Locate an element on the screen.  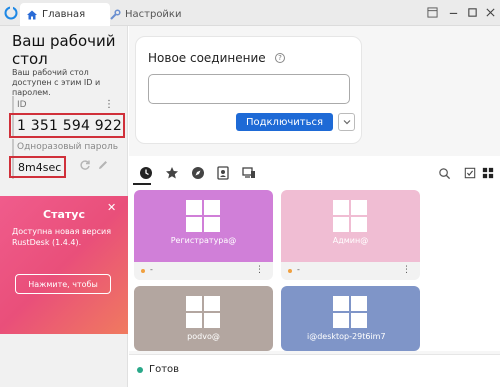
remote-id-input is located at coordinates (249, 89).